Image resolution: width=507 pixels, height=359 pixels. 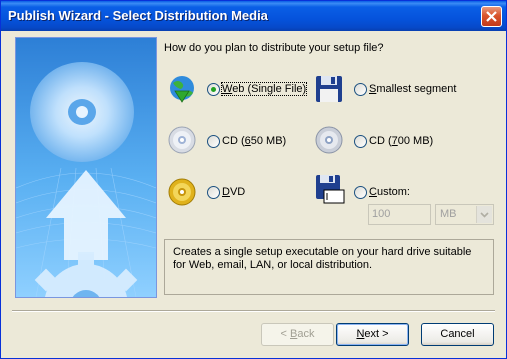 What do you see at coordinates (329, 140) in the screenshot?
I see `cd-700-icon` at bounding box center [329, 140].